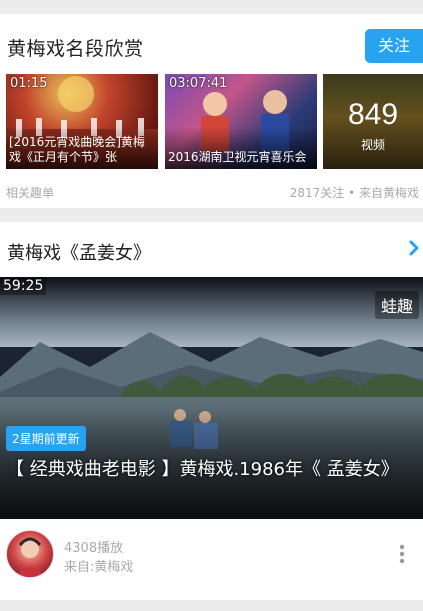 This screenshot has height=611, width=423. I want to click on source-label: 来自:黄梅戏, so click(98, 565).